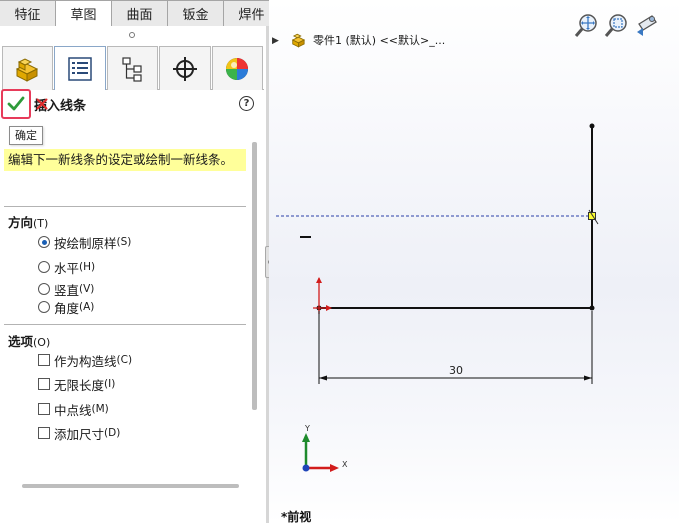 Image resolution: width=679 pixels, height=523 pixels. I want to click on dimension-value: 30, so click(456, 370).